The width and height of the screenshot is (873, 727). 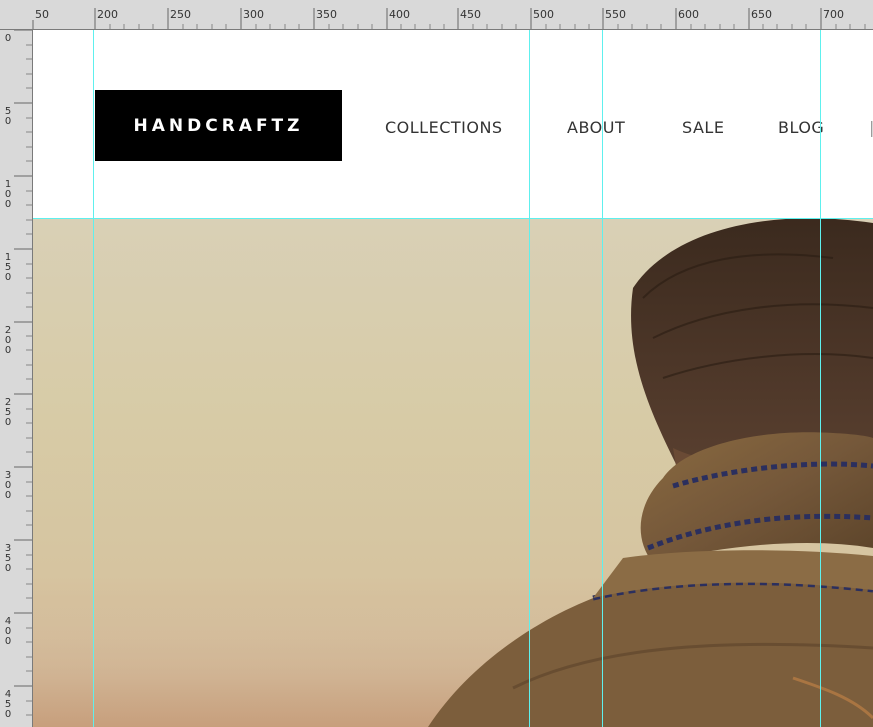 What do you see at coordinates (801, 127) in the screenshot?
I see `nav-item-blog: BLOG` at bounding box center [801, 127].